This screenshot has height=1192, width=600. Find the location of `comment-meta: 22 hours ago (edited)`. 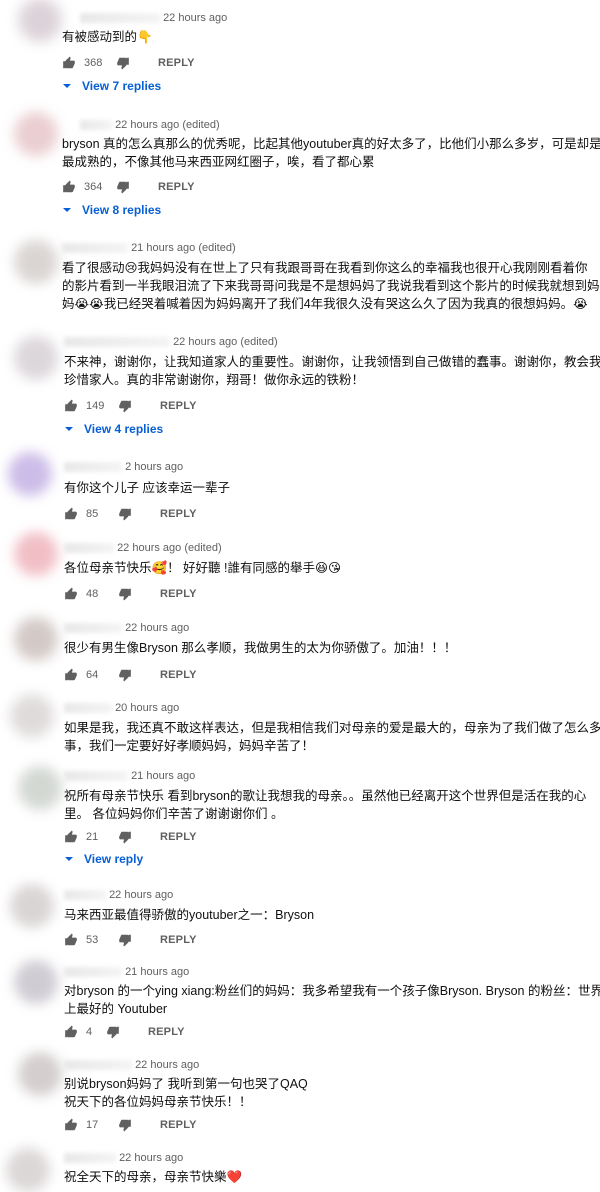

comment-meta: 22 hours ago (edited) is located at coordinates (150, 125).